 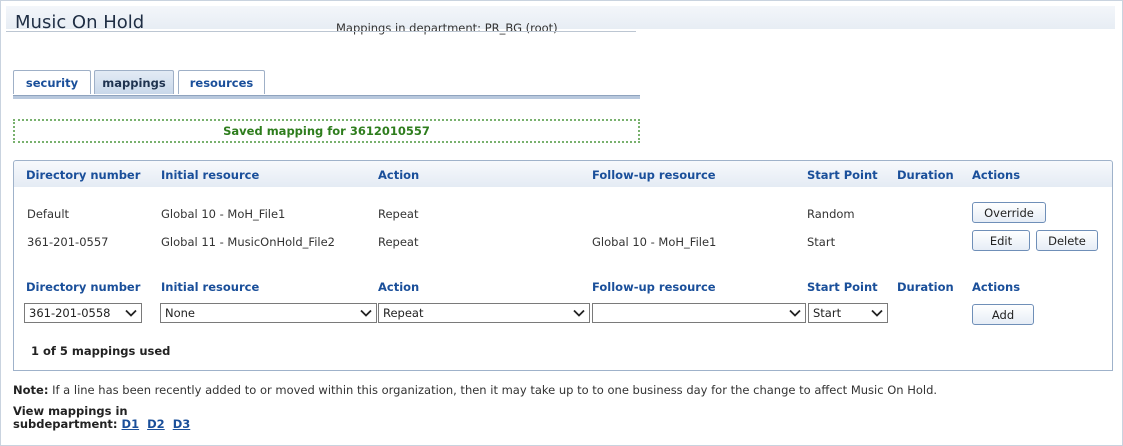 I want to click on col-duration: Duration, so click(x=925, y=175).